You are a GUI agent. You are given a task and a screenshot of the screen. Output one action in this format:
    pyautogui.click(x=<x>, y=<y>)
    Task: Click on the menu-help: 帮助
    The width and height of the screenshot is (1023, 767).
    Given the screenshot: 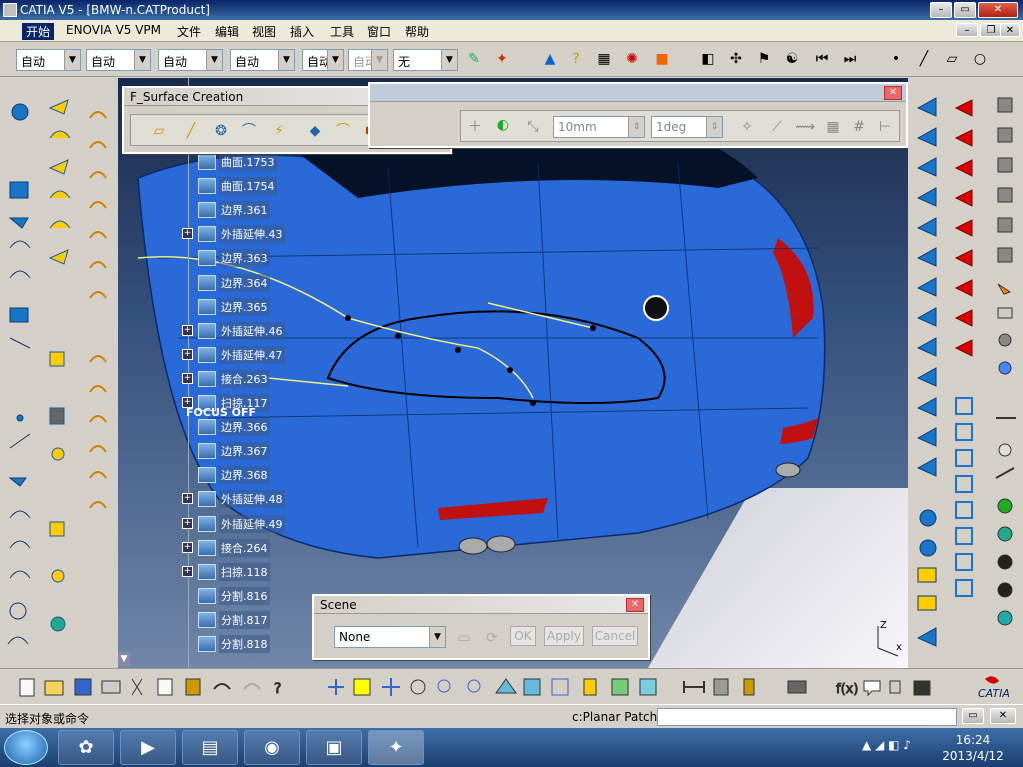 What is the action you would take?
    pyautogui.click(x=417, y=31)
    